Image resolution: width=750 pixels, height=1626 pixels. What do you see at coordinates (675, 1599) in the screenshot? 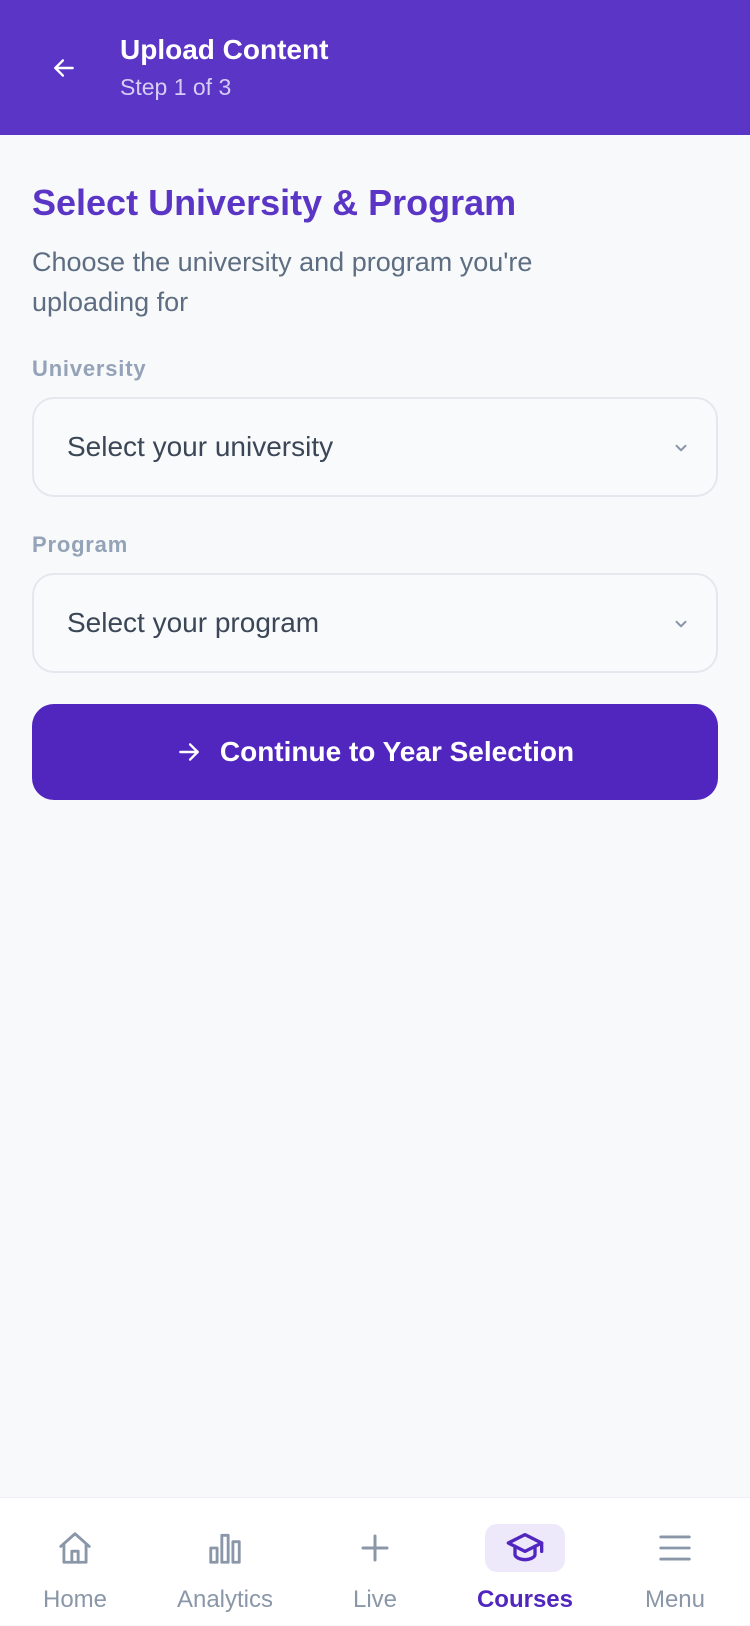
I see `nav-label-menu: Menu` at bounding box center [675, 1599].